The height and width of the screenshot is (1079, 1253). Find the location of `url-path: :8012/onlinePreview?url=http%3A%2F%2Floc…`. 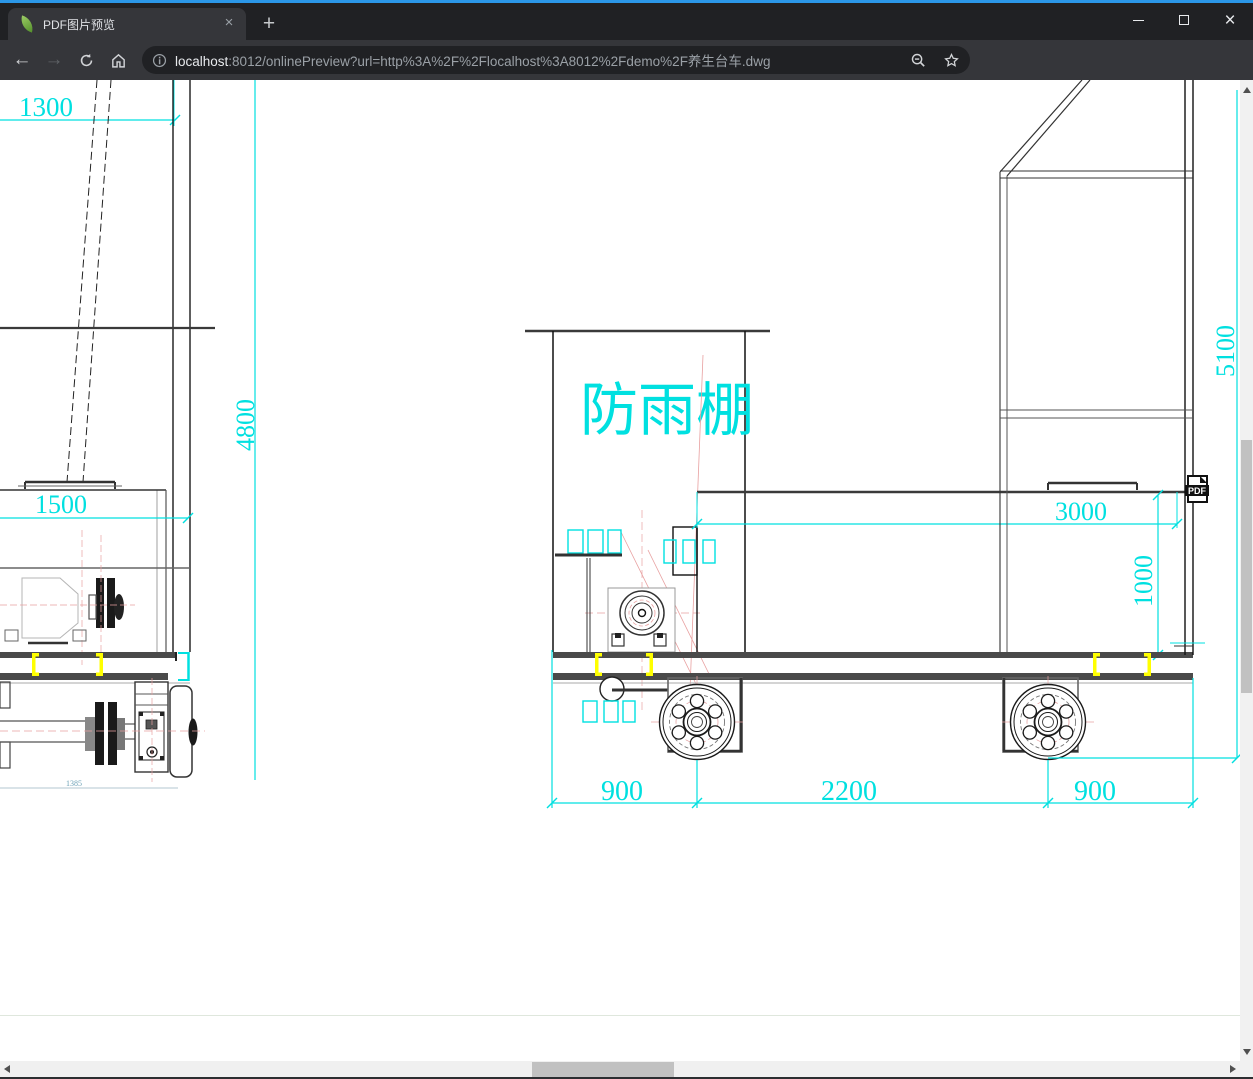

url-path: :8012/onlinePreview?url=http%3A%2F%2Floc… is located at coordinates (499, 61).